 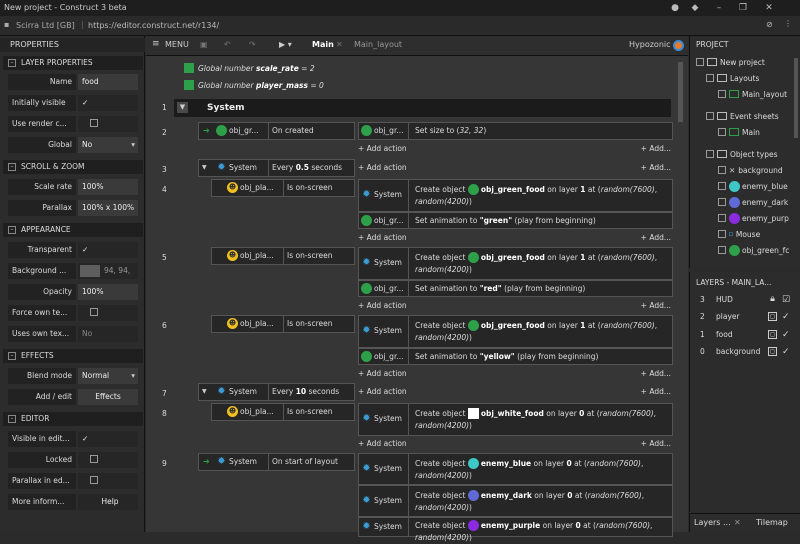 I want to click on url-text: https://editor.construct.net/r134/, so click(x=153, y=25).